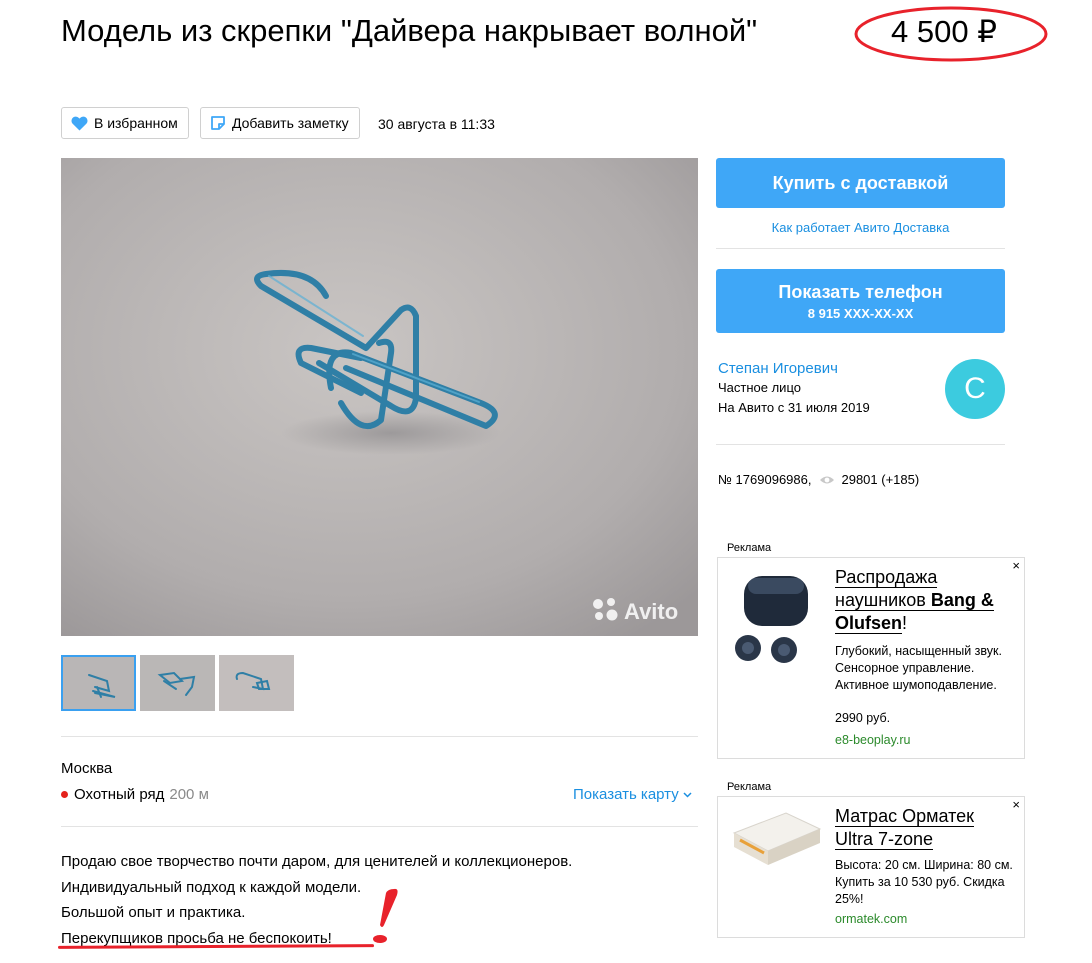 Image resolution: width=1092 pixels, height=963 pixels. I want to click on phone-number: 8 915 XXX-XX-XX, so click(860, 313).